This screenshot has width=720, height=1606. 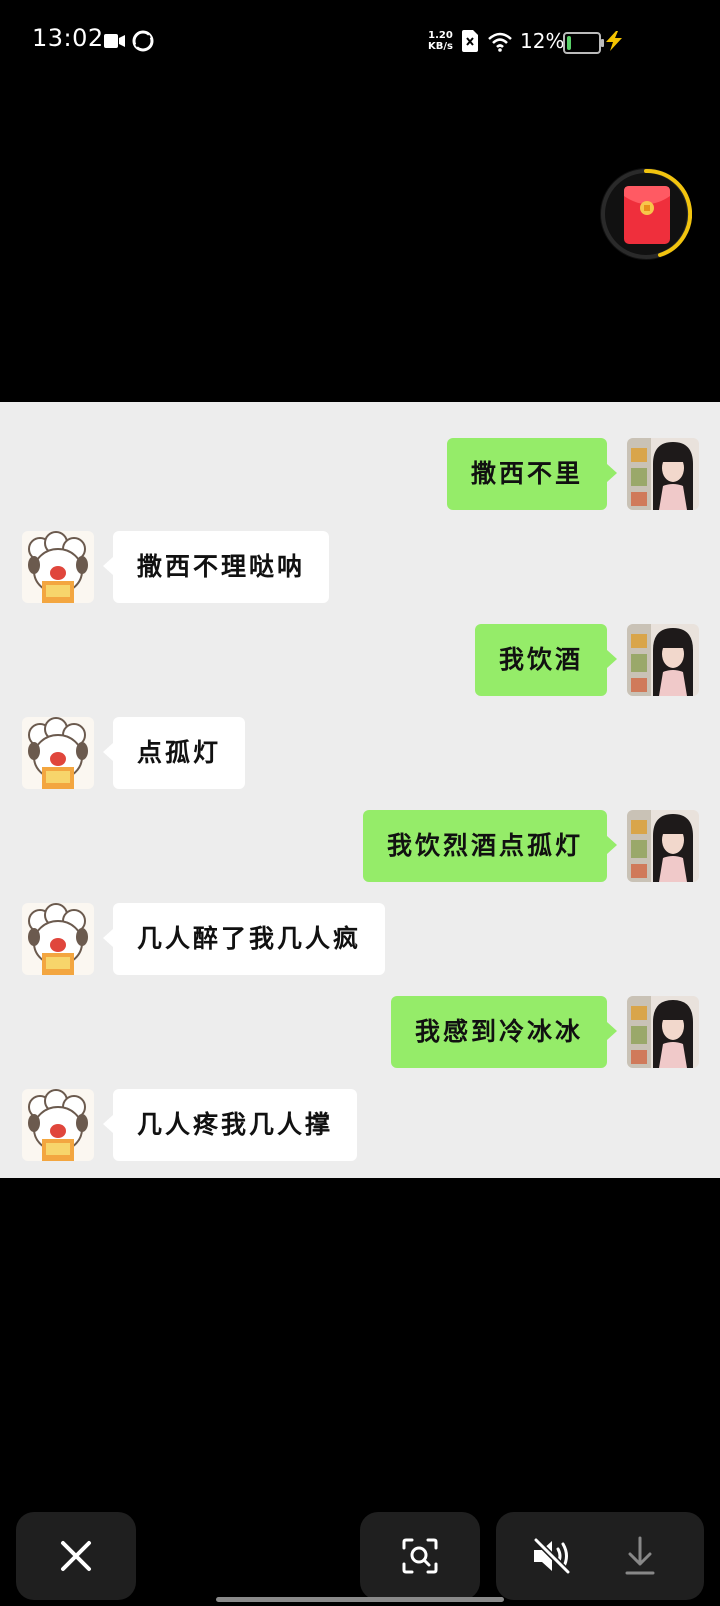 I want to click on message-row: 我感到冷冰冰, so click(x=360, y=1032).